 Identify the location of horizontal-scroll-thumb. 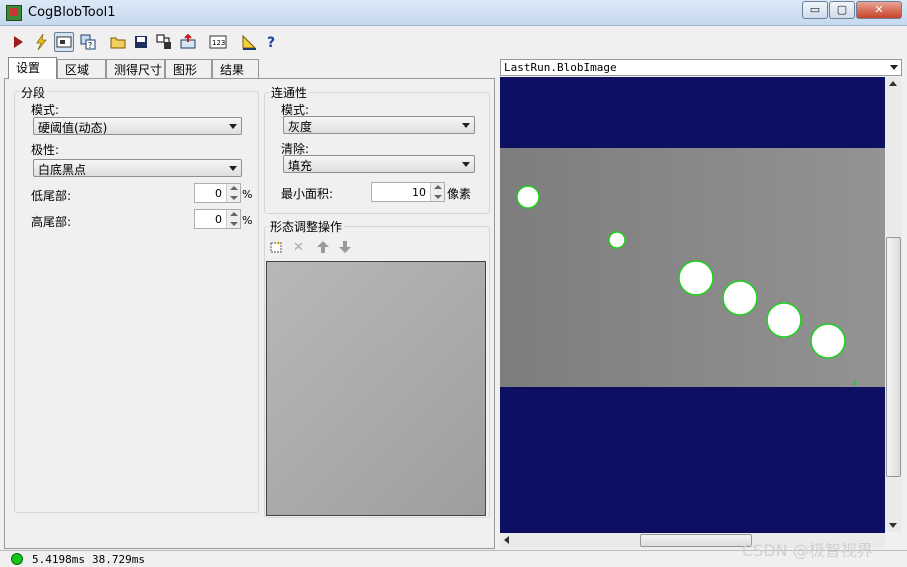
(696, 540).